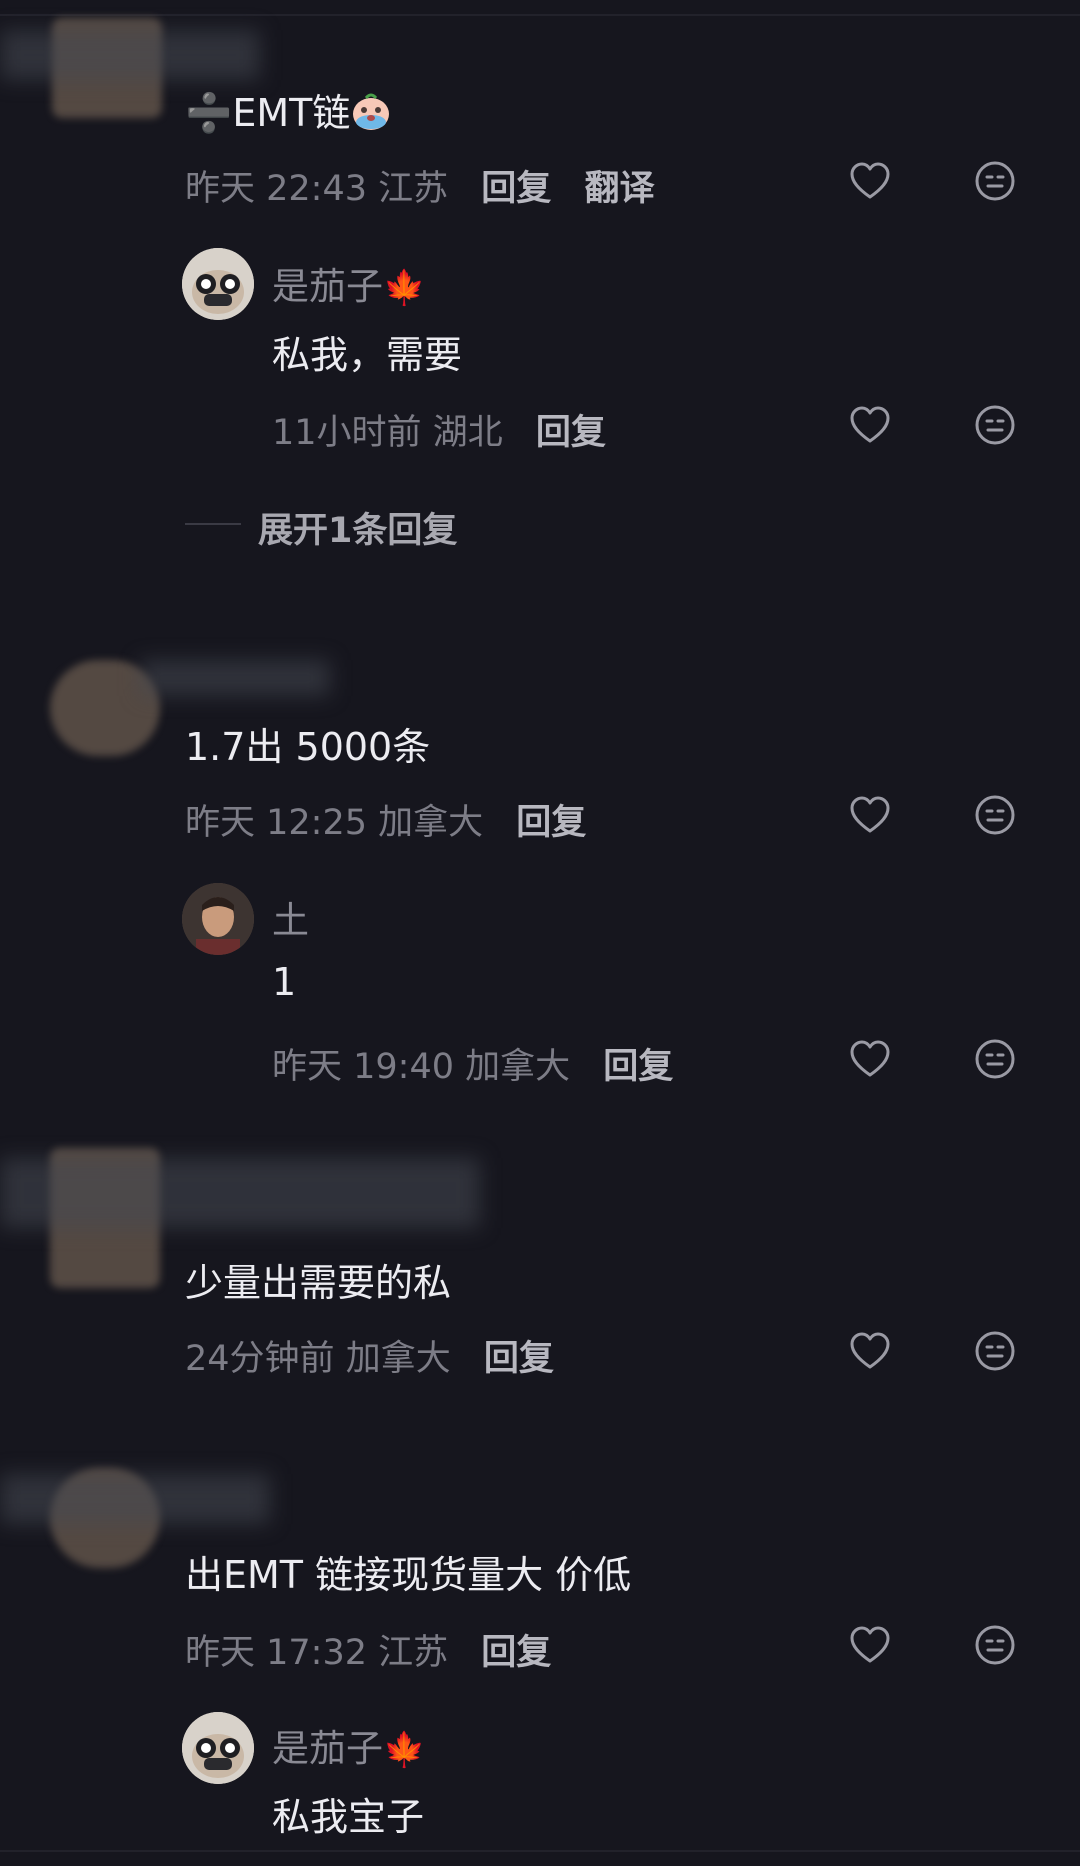  What do you see at coordinates (467, 433) in the screenshot?
I see `reply-location: 湖北` at bounding box center [467, 433].